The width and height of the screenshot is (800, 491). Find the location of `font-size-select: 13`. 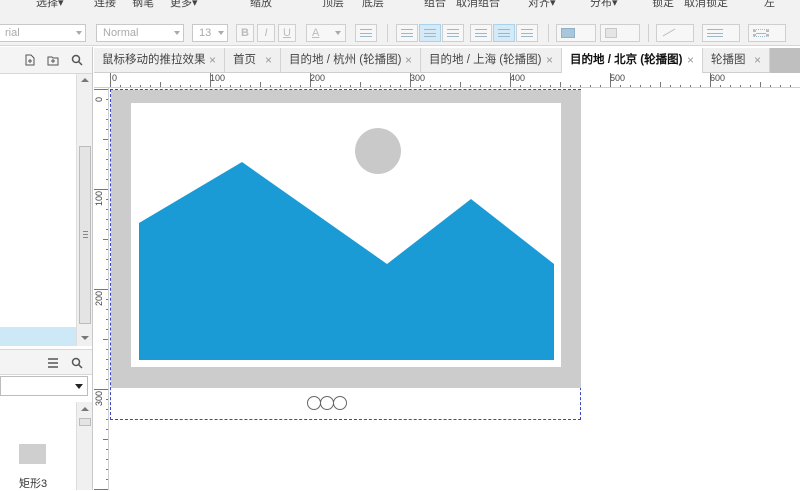

font-size-select: 13 is located at coordinates (210, 33).